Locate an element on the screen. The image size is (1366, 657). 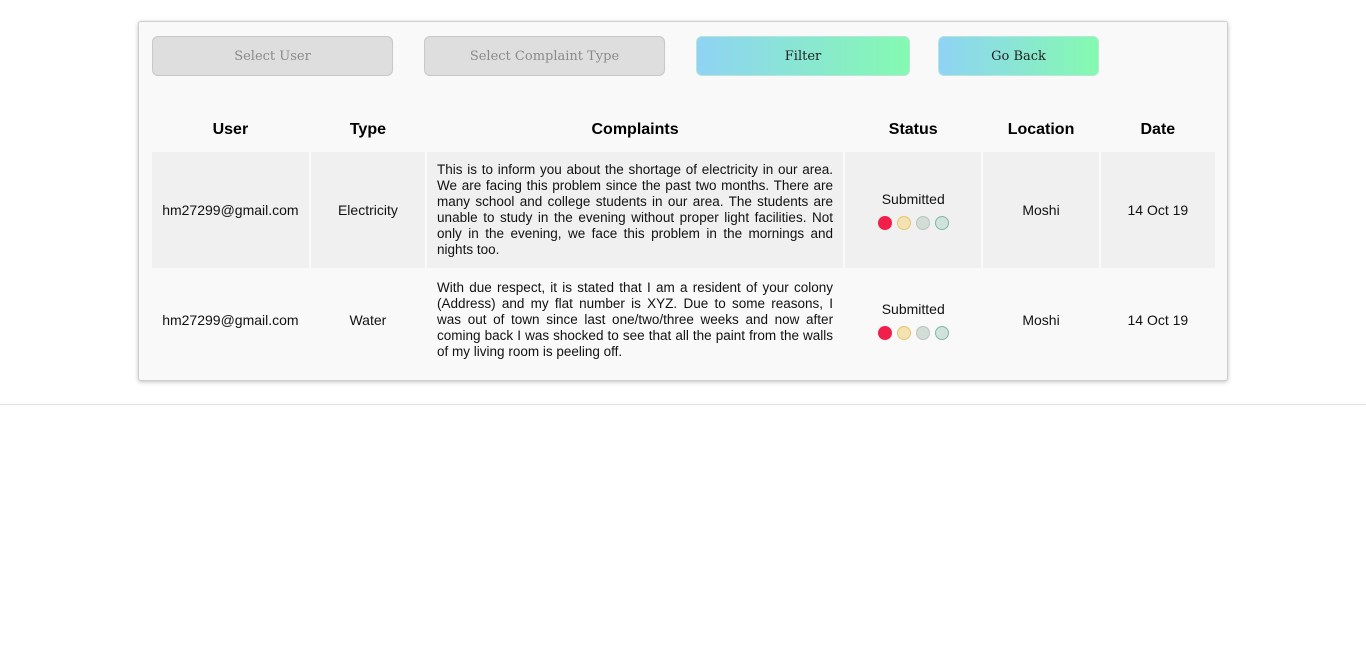
cell-type: Electricity is located at coordinates (368, 210).